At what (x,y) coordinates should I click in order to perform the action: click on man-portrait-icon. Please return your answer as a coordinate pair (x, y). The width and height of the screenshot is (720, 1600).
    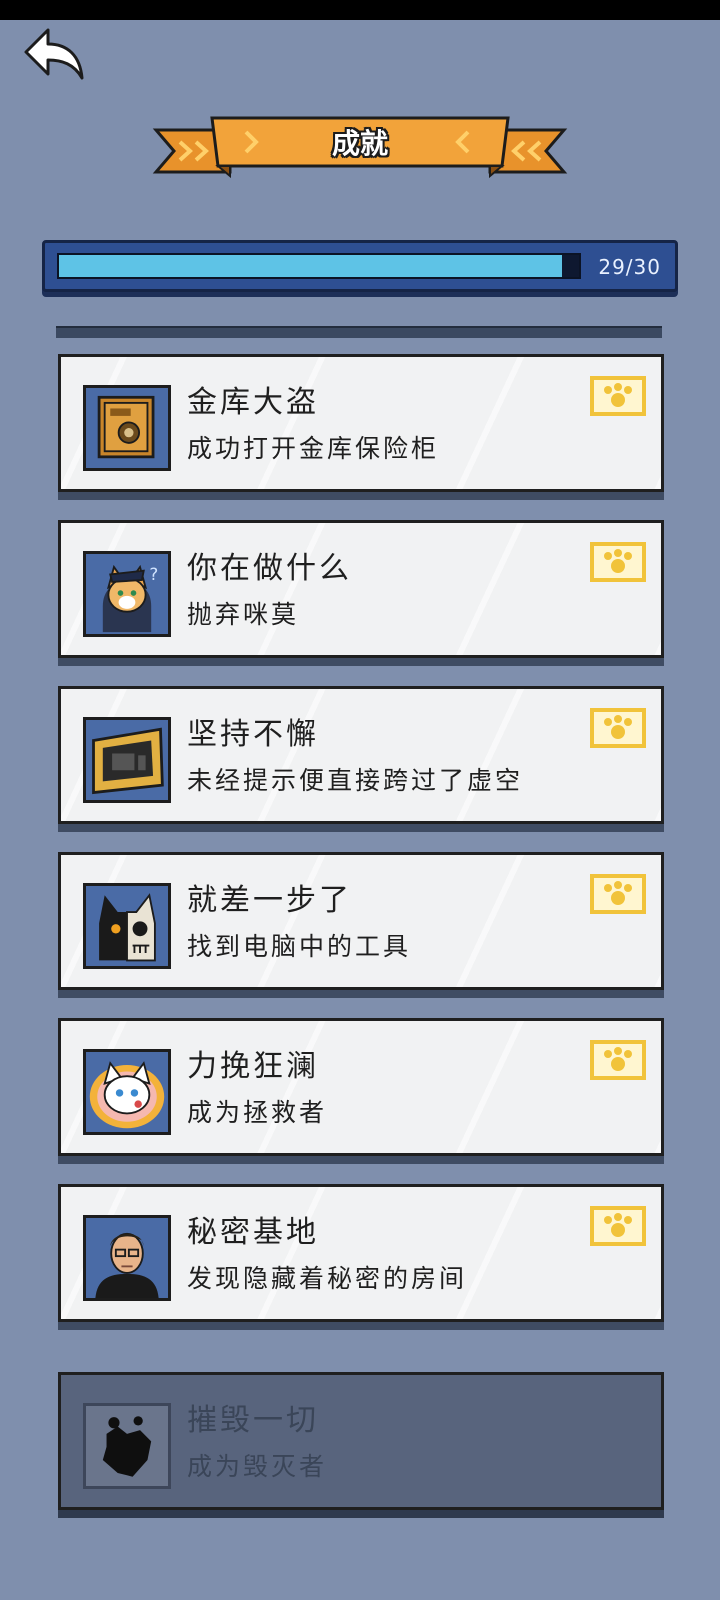
    Looking at the image, I should click on (127, 1265).